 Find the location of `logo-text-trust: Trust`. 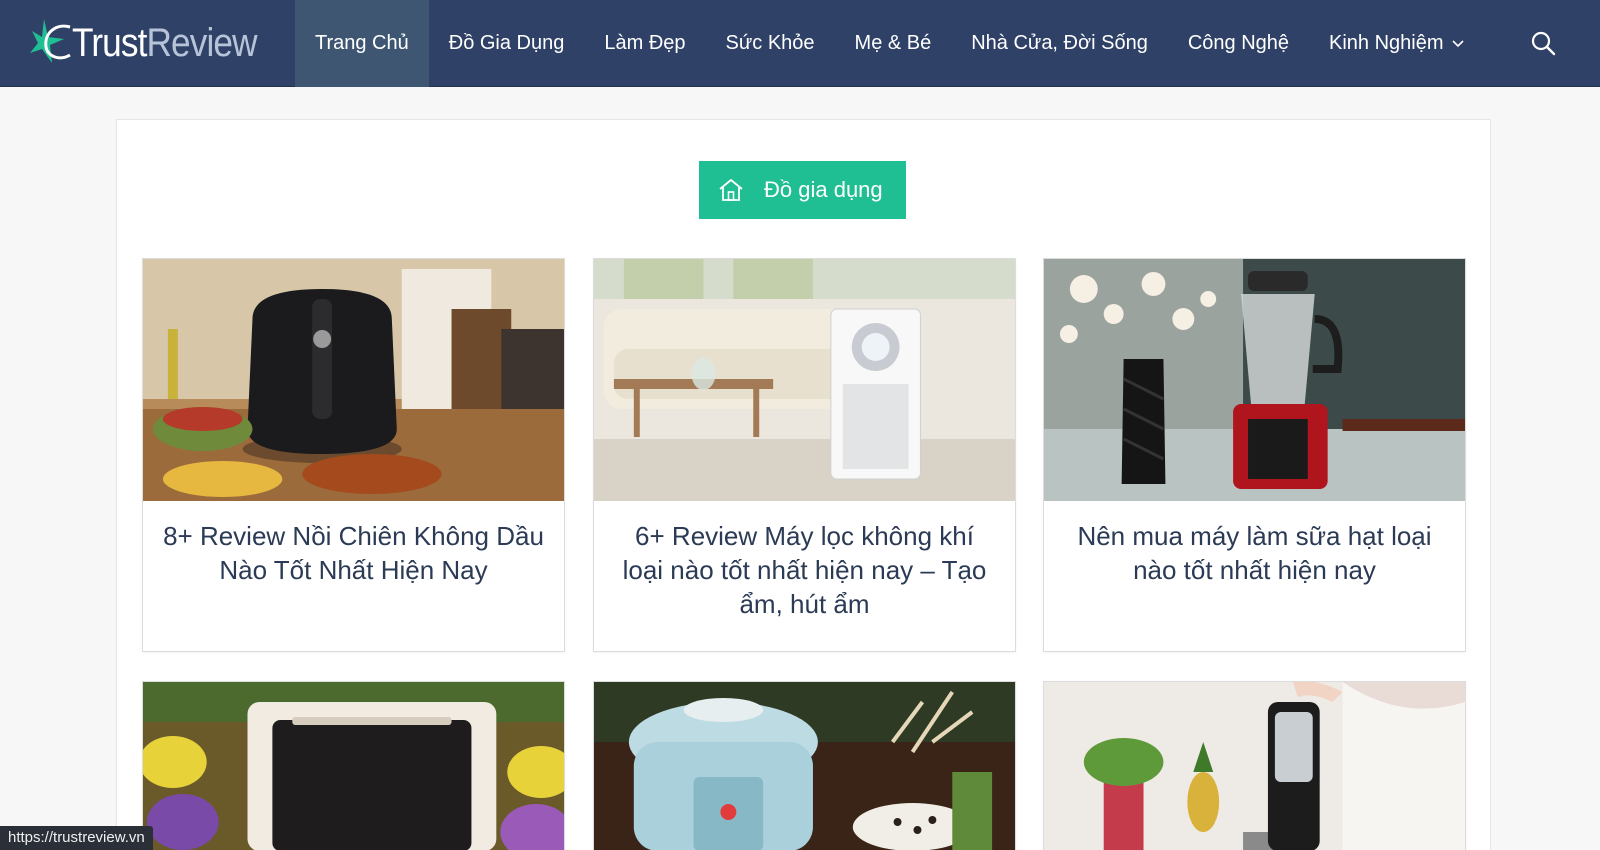

logo-text-trust: Trust is located at coordinates (109, 42).